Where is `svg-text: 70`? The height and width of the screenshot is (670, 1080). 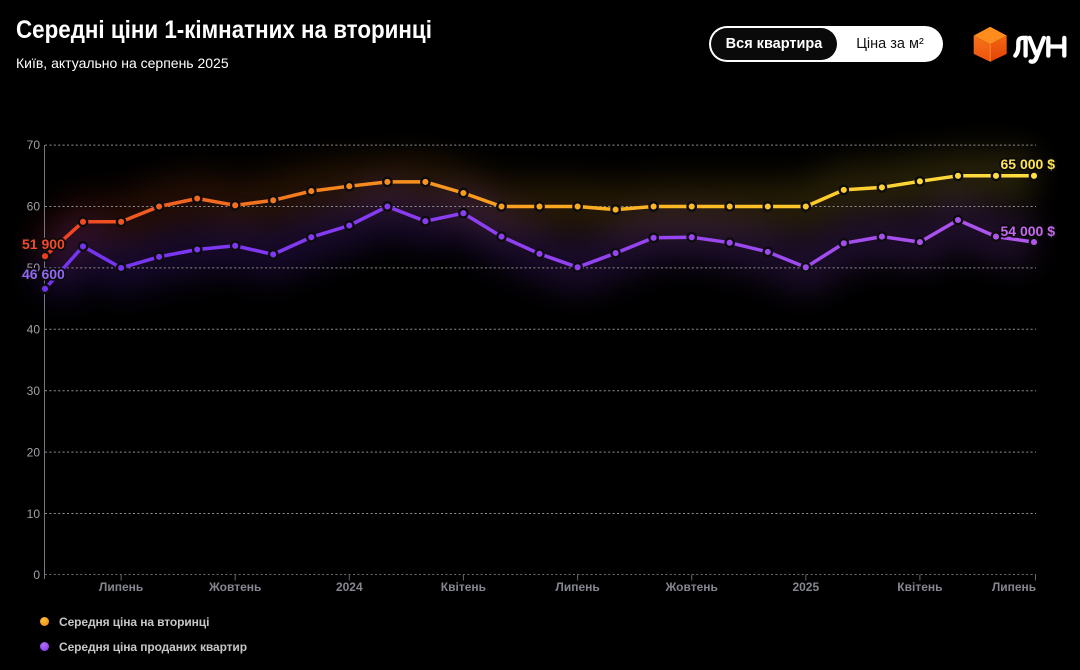
svg-text: 70 is located at coordinates (34, 145).